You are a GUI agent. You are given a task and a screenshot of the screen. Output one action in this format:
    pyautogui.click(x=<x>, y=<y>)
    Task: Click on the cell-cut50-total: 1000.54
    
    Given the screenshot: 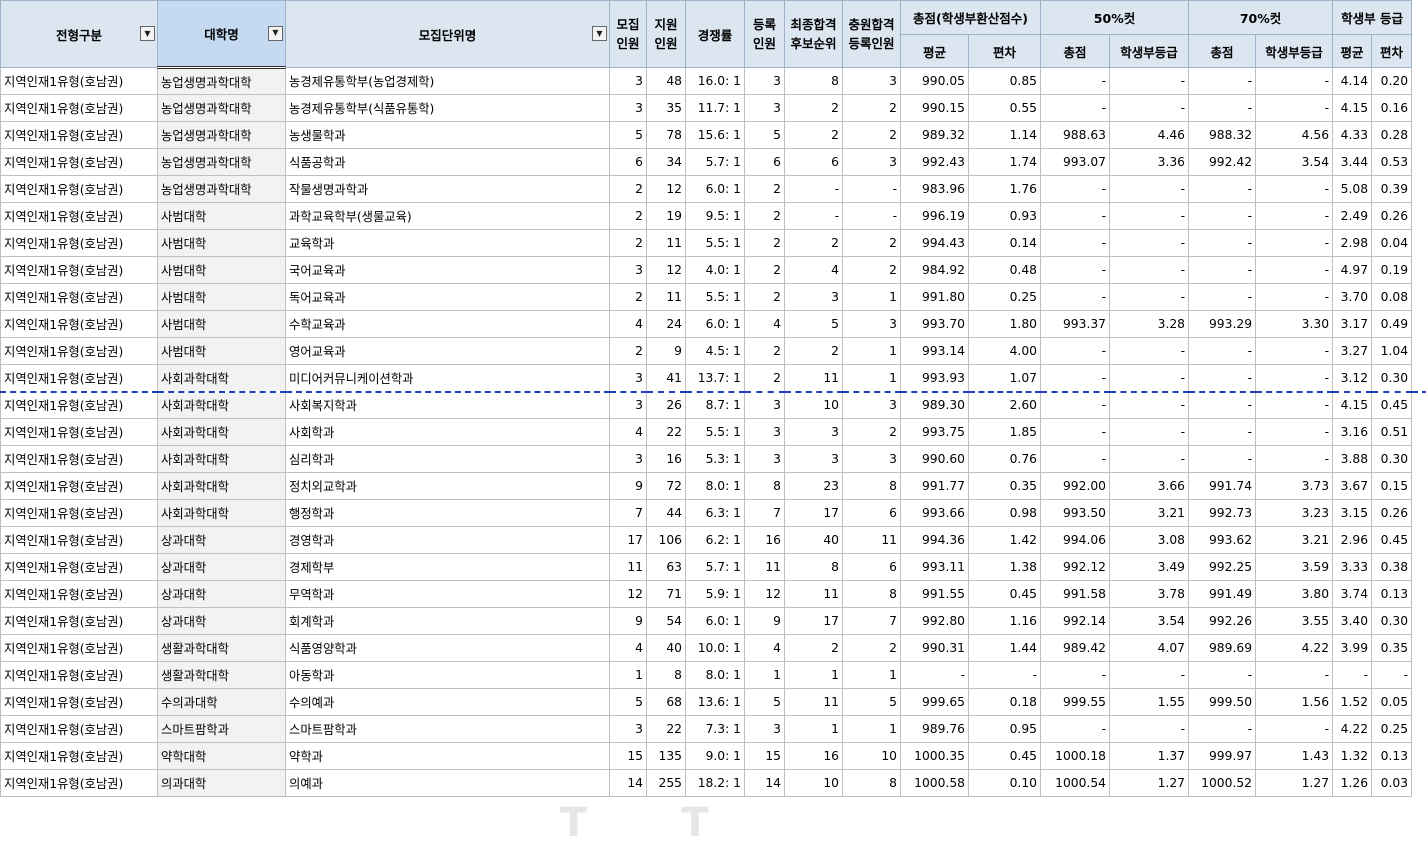 What is the action you would take?
    pyautogui.click(x=1075, y=783)
    